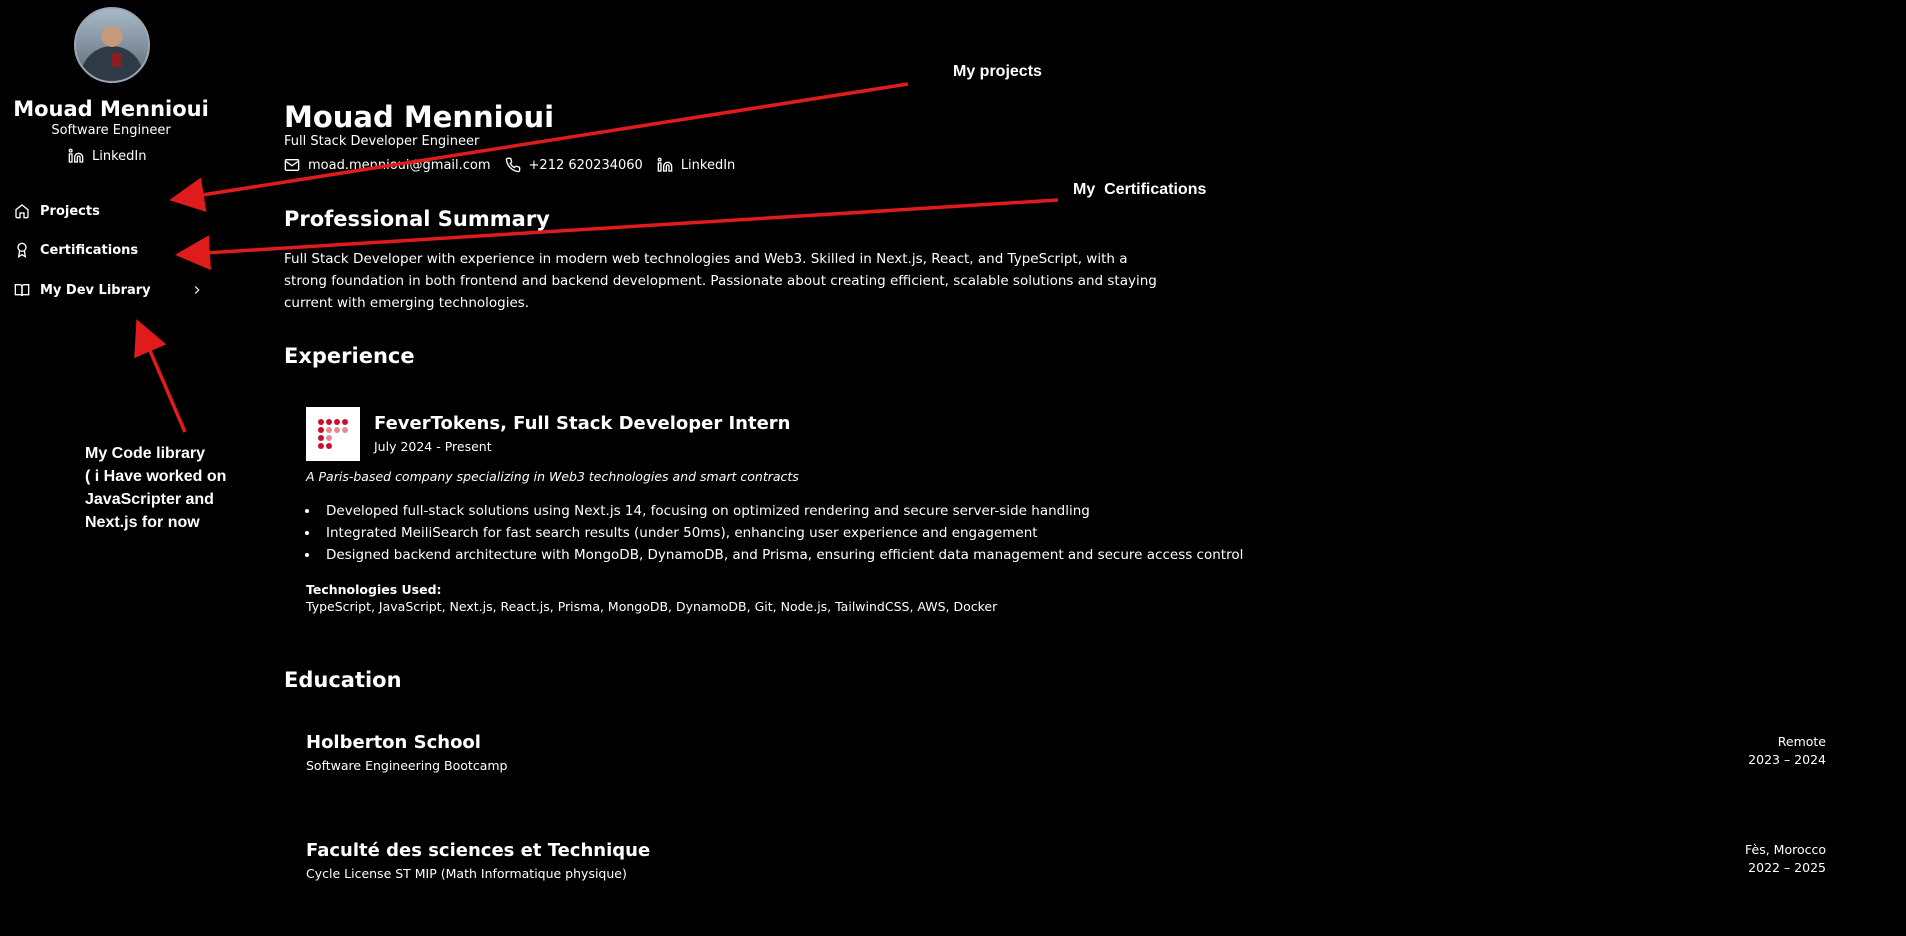  Describe the element at coordinates (708, 165) in the screenshot. I see `header-linkedin-label: LinkedIn` at that location.